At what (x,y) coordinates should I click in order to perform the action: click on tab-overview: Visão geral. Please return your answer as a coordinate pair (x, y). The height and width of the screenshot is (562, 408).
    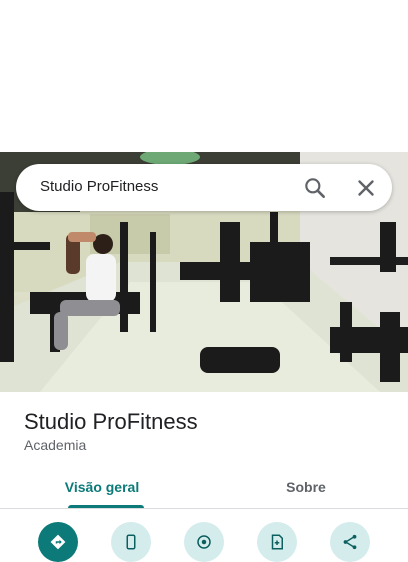
    Looking at the image, I should click on (102, 487).